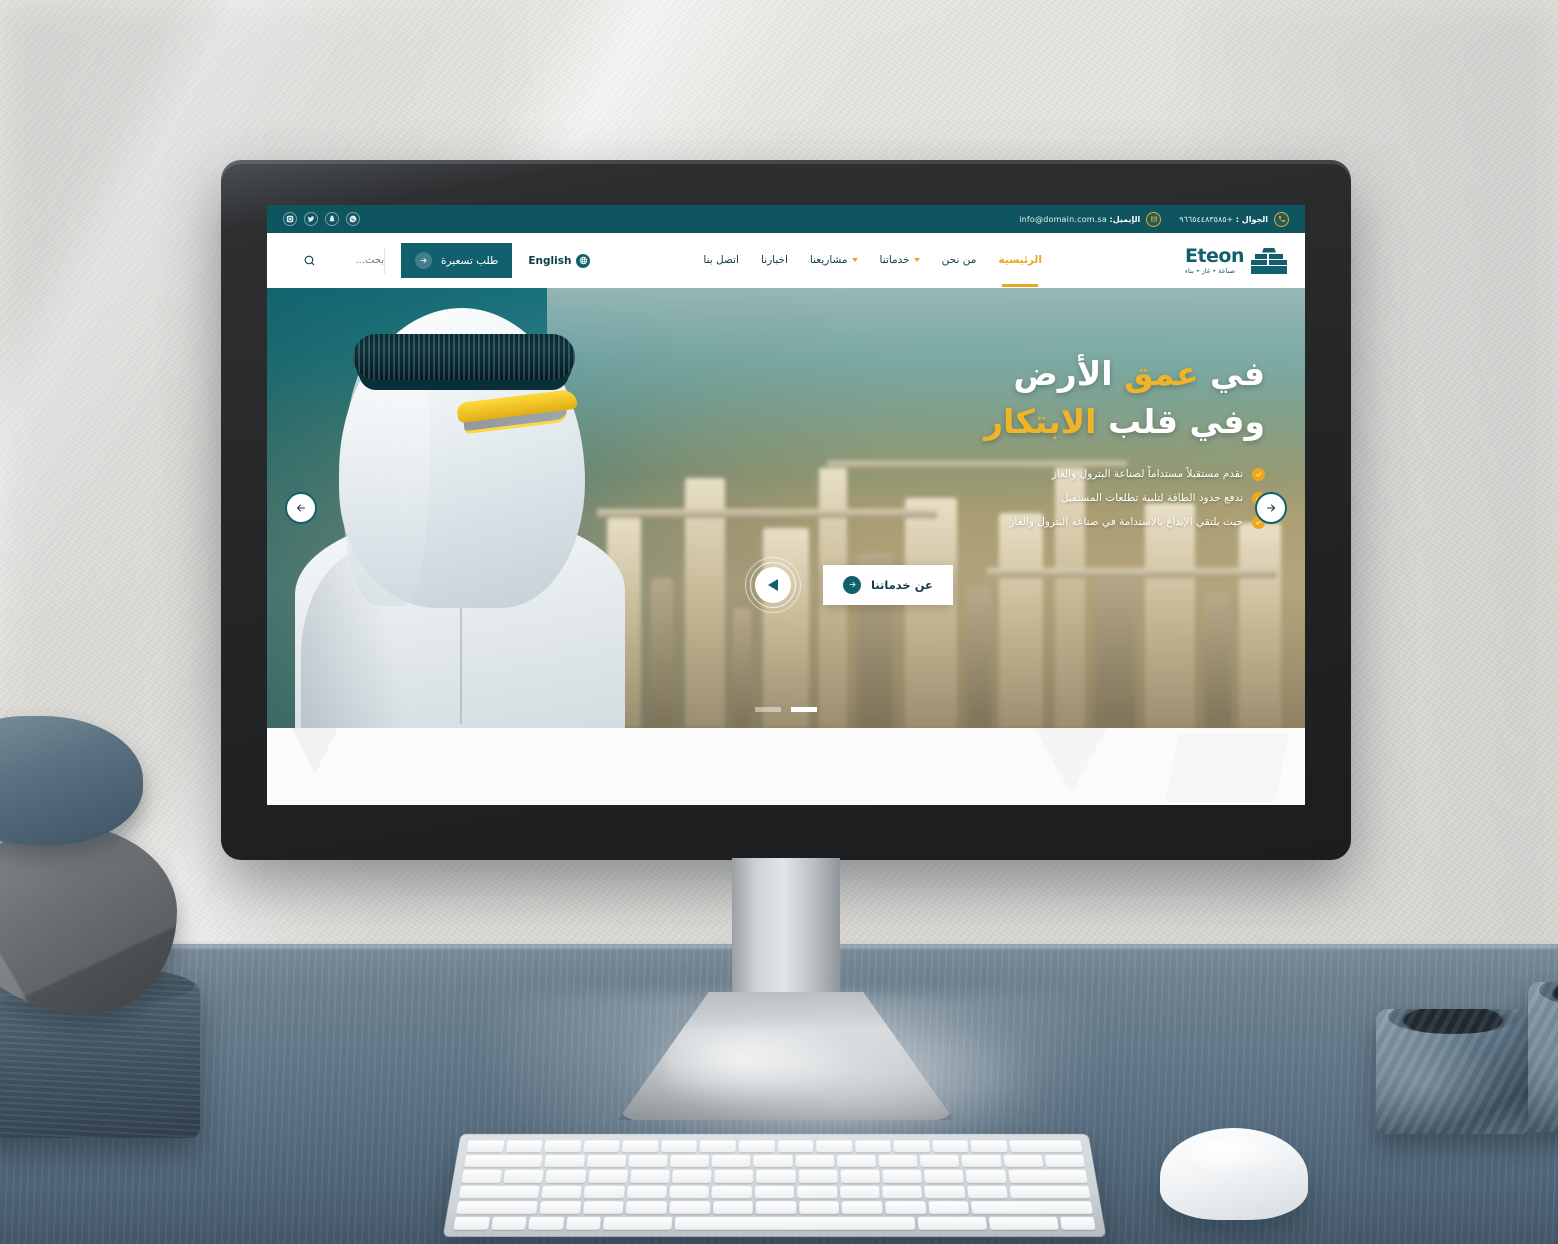 Image resolution: width=1558 pixels, height=1244 pixels. Describe the element at coordinates (1543, 1057) in the screenshot. I see `stone-vessel-right` at that location.